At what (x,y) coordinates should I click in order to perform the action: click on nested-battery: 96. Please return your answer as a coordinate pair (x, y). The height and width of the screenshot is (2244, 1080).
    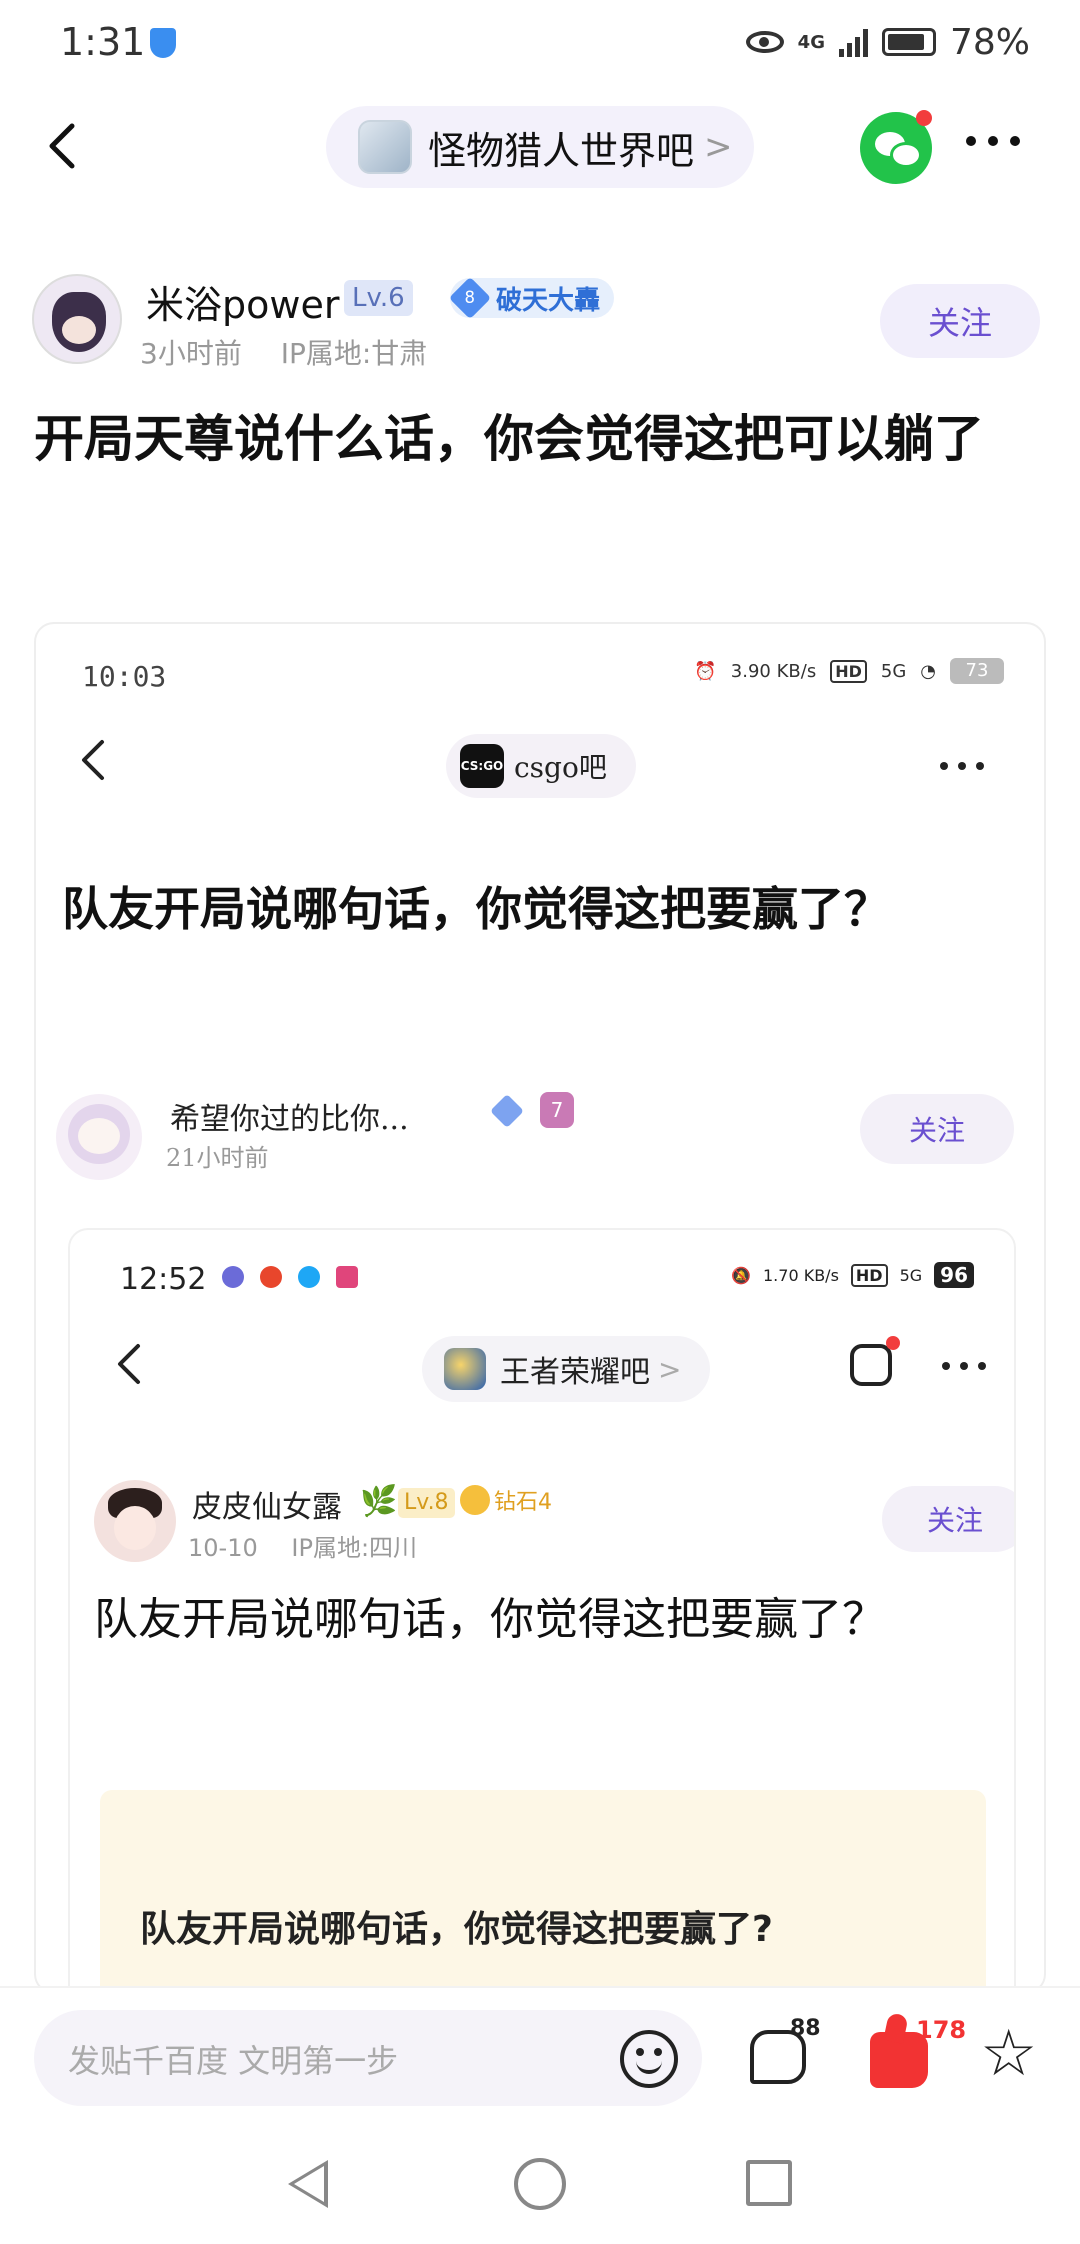
    Looking at the image, I should click on (954, 1275).